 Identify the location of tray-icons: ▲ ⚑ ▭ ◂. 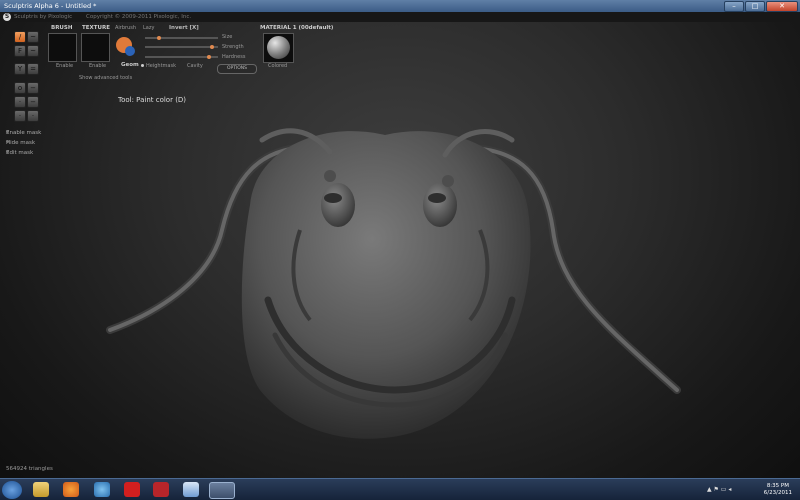
(719, 489).